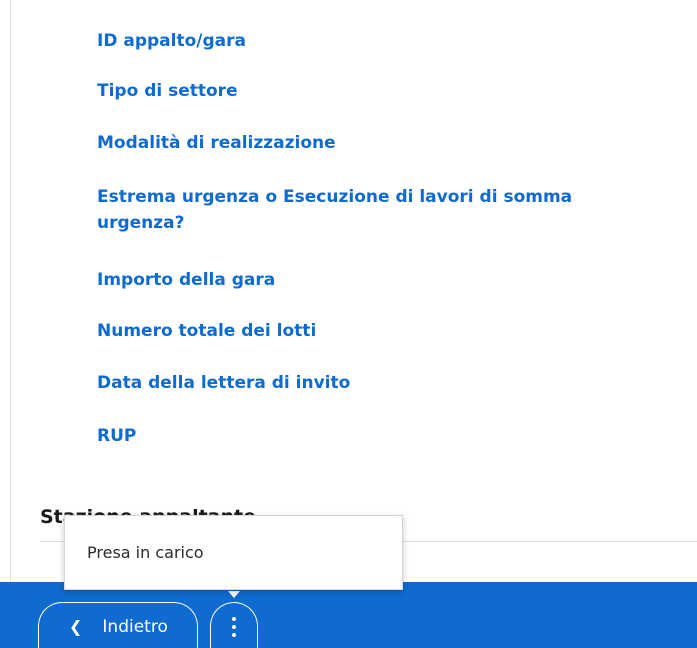 This screenshot has height=648, width=697. What do you see at coordinates (10, 291) in the screenshot?
I see `content-border` at bounding box center [10, 291].